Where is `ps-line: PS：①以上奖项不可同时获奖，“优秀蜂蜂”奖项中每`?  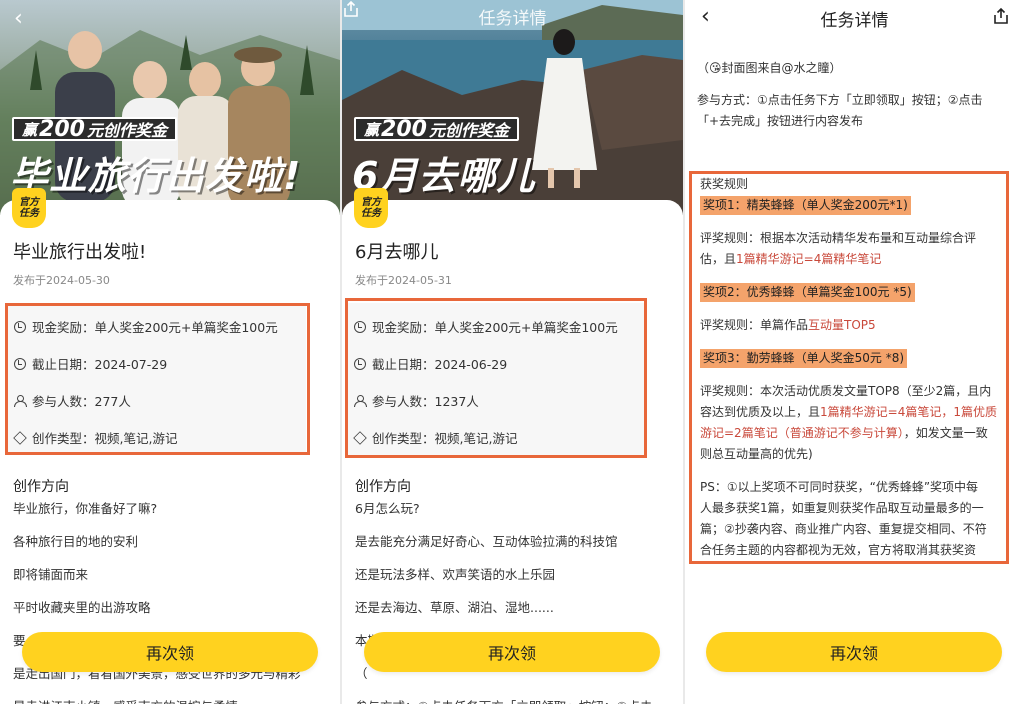
ps-line: PS：①以上奖项不可同时获奖，“优秀蜂蜂”奖项中每 is located at coordinates (839, 487).